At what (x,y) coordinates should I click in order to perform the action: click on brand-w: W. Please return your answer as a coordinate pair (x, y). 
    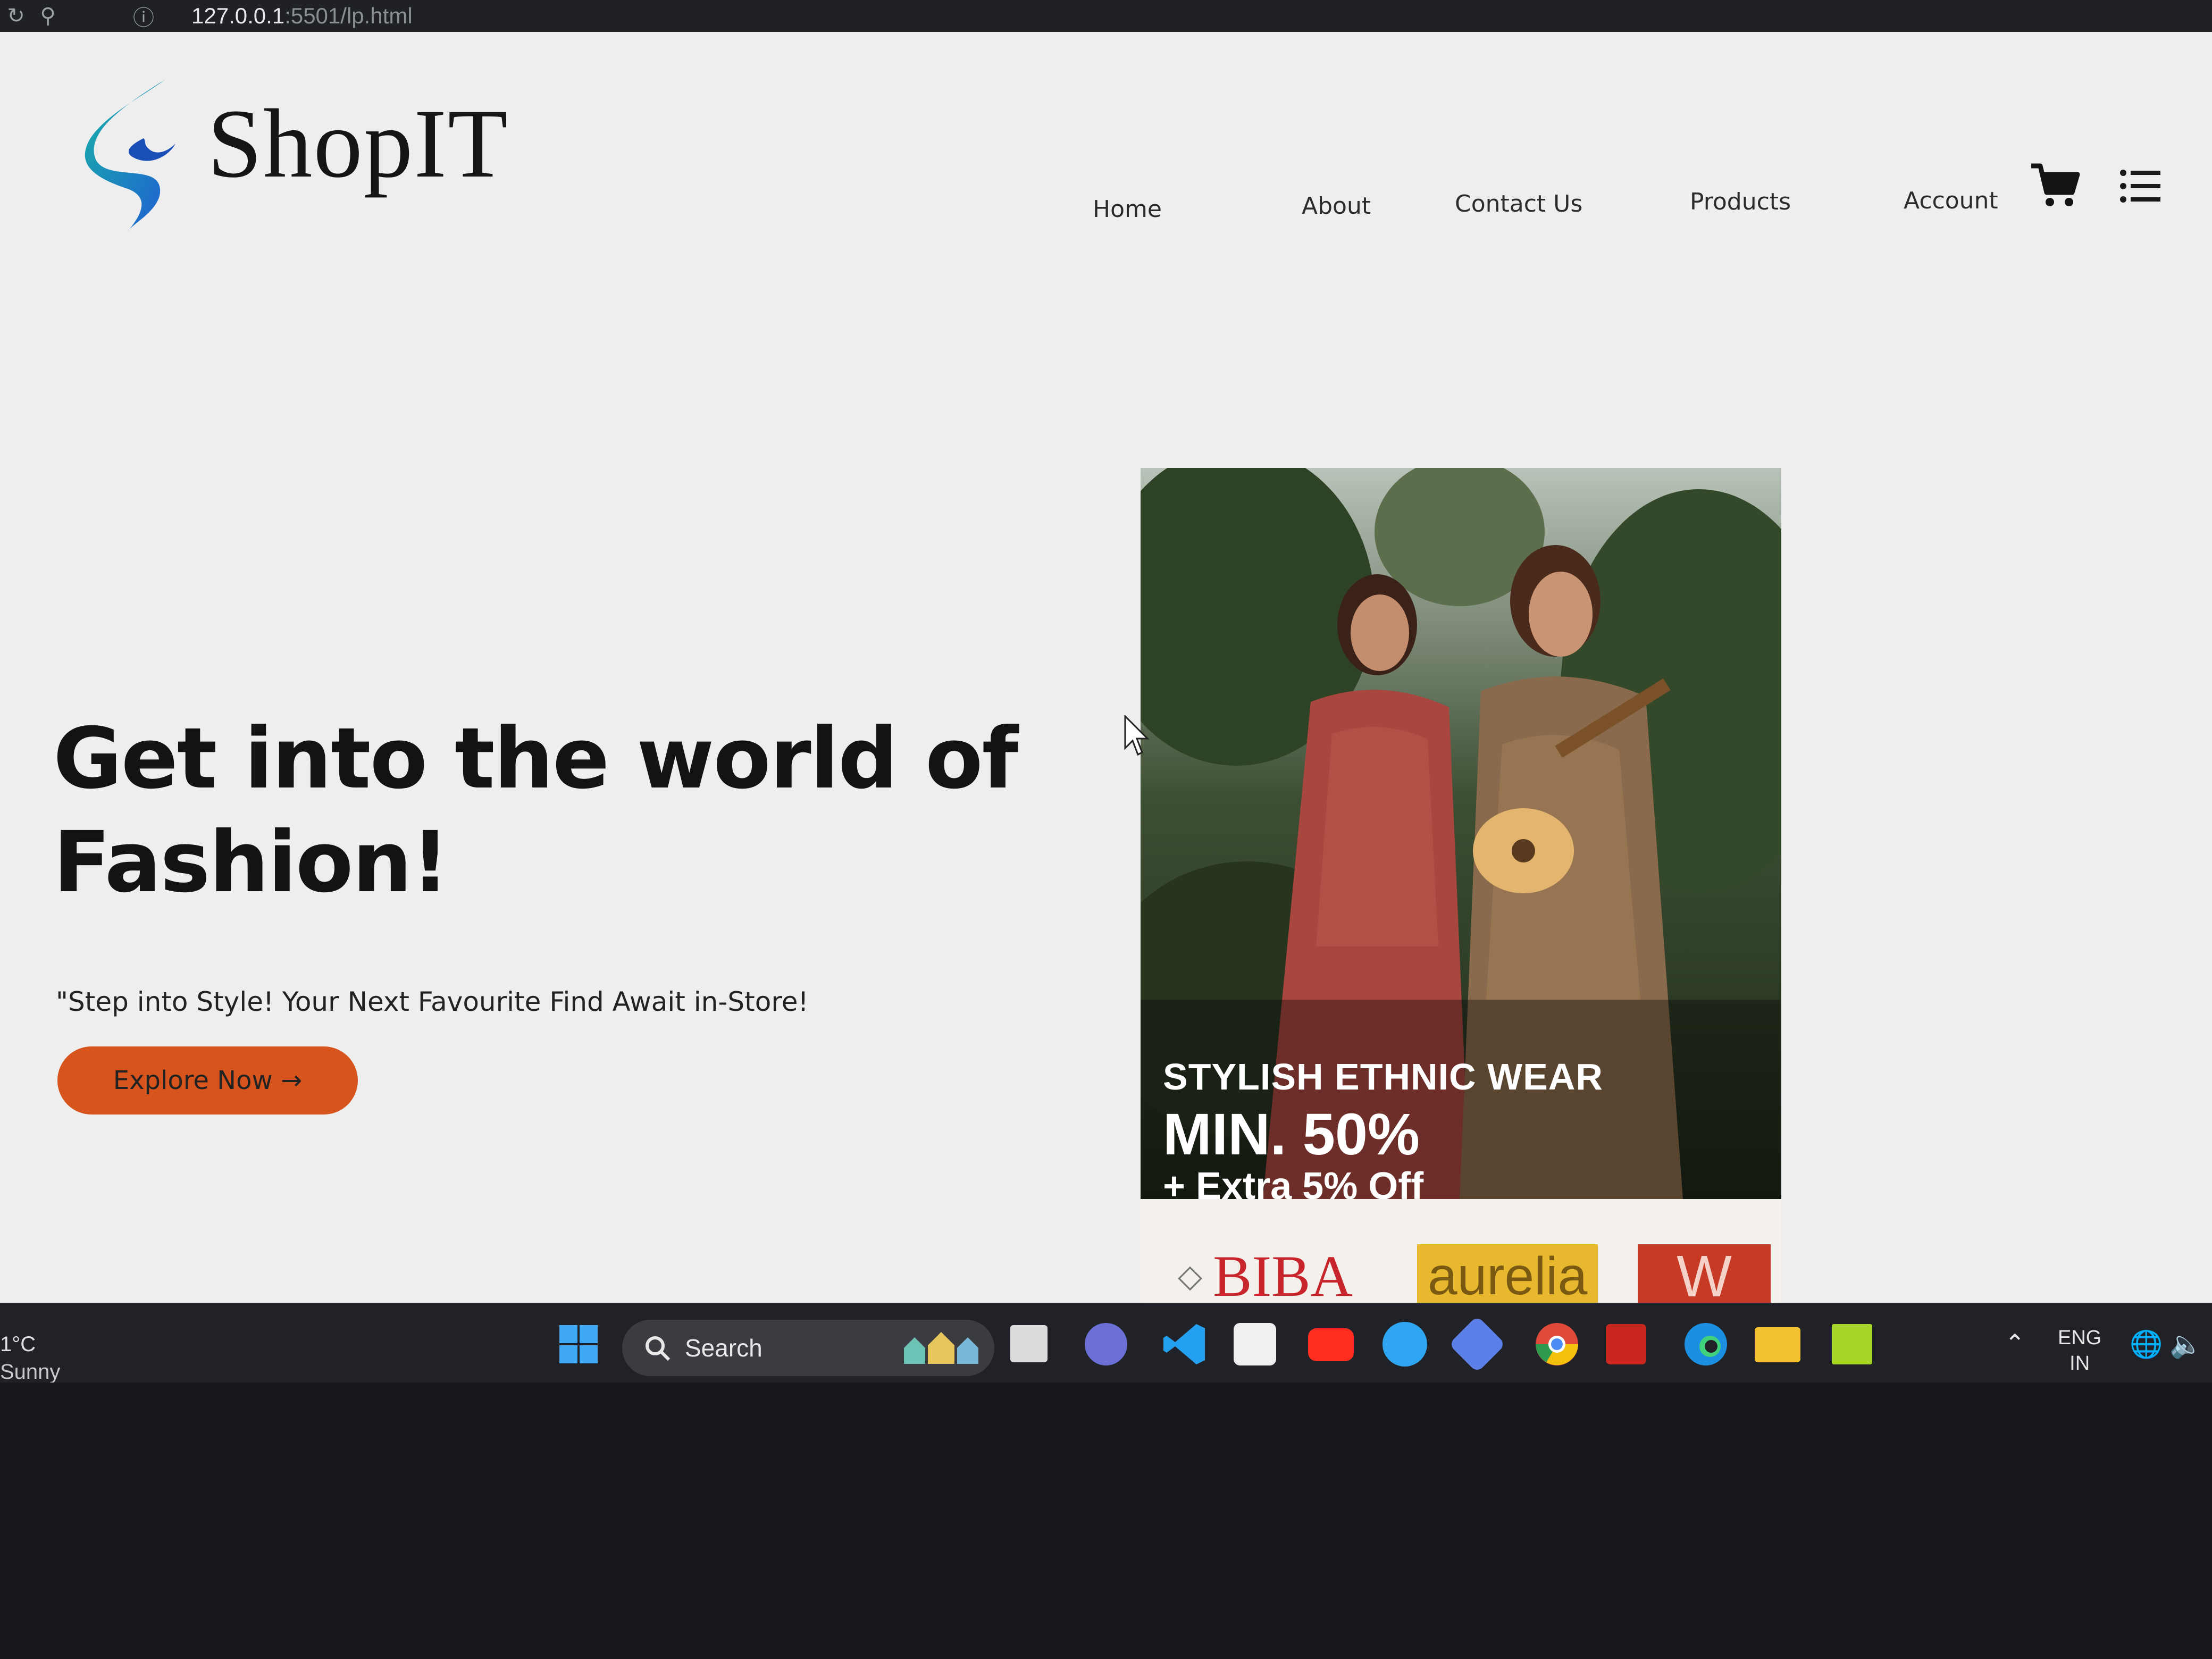
    Looking at the image, I should click on (1704, 1273).